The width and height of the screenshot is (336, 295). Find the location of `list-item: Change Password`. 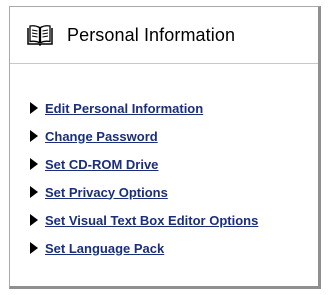

list-item: Change Password is located at coordinates (164, 136).